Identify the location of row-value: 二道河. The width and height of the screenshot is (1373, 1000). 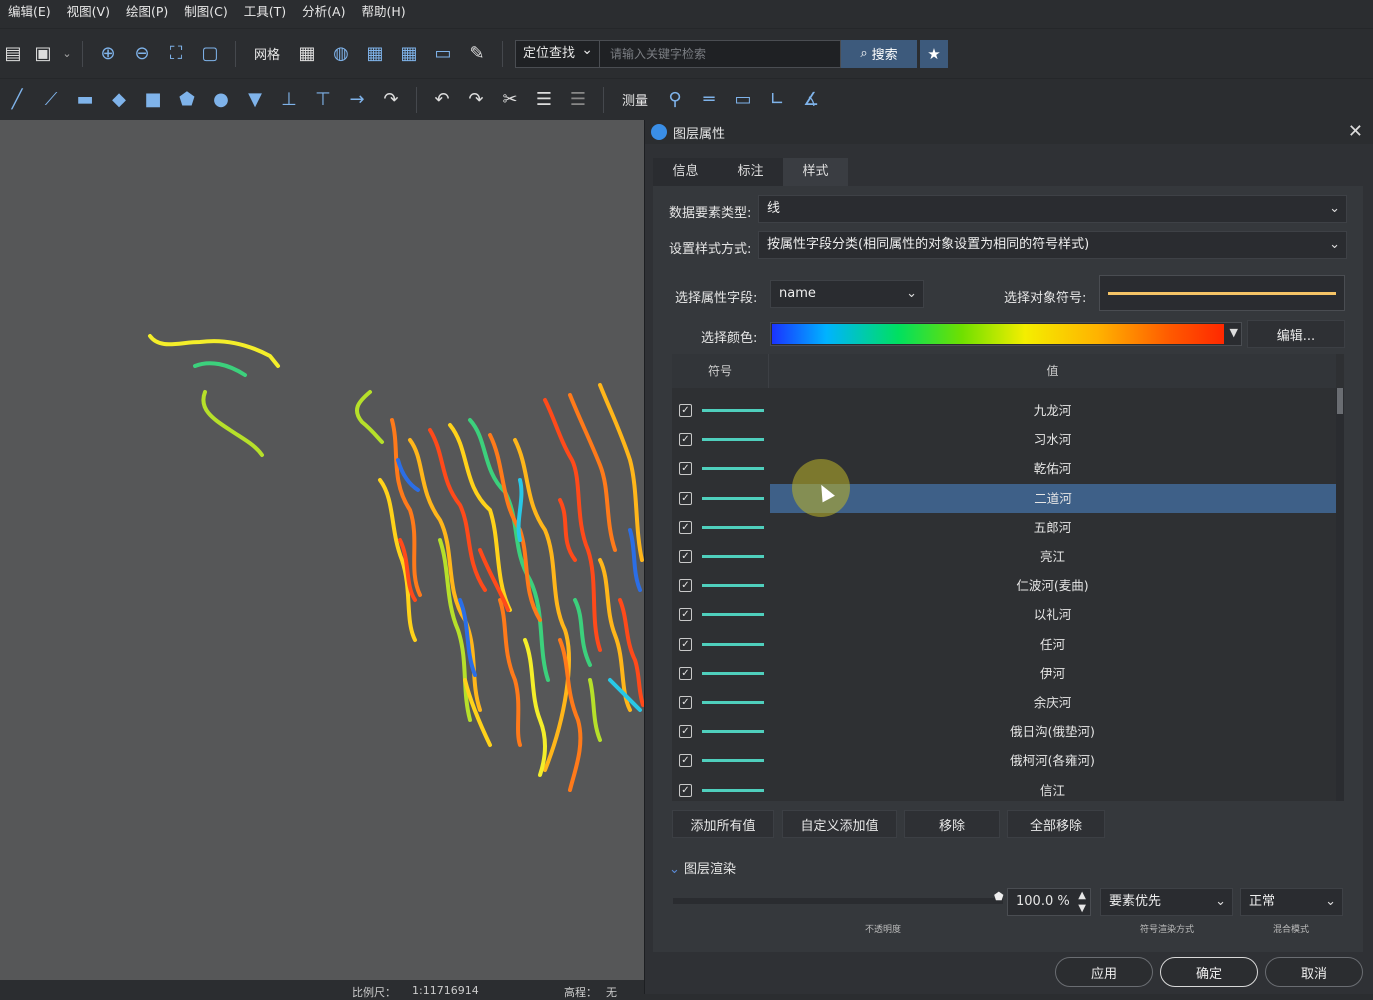
(1053, 498).